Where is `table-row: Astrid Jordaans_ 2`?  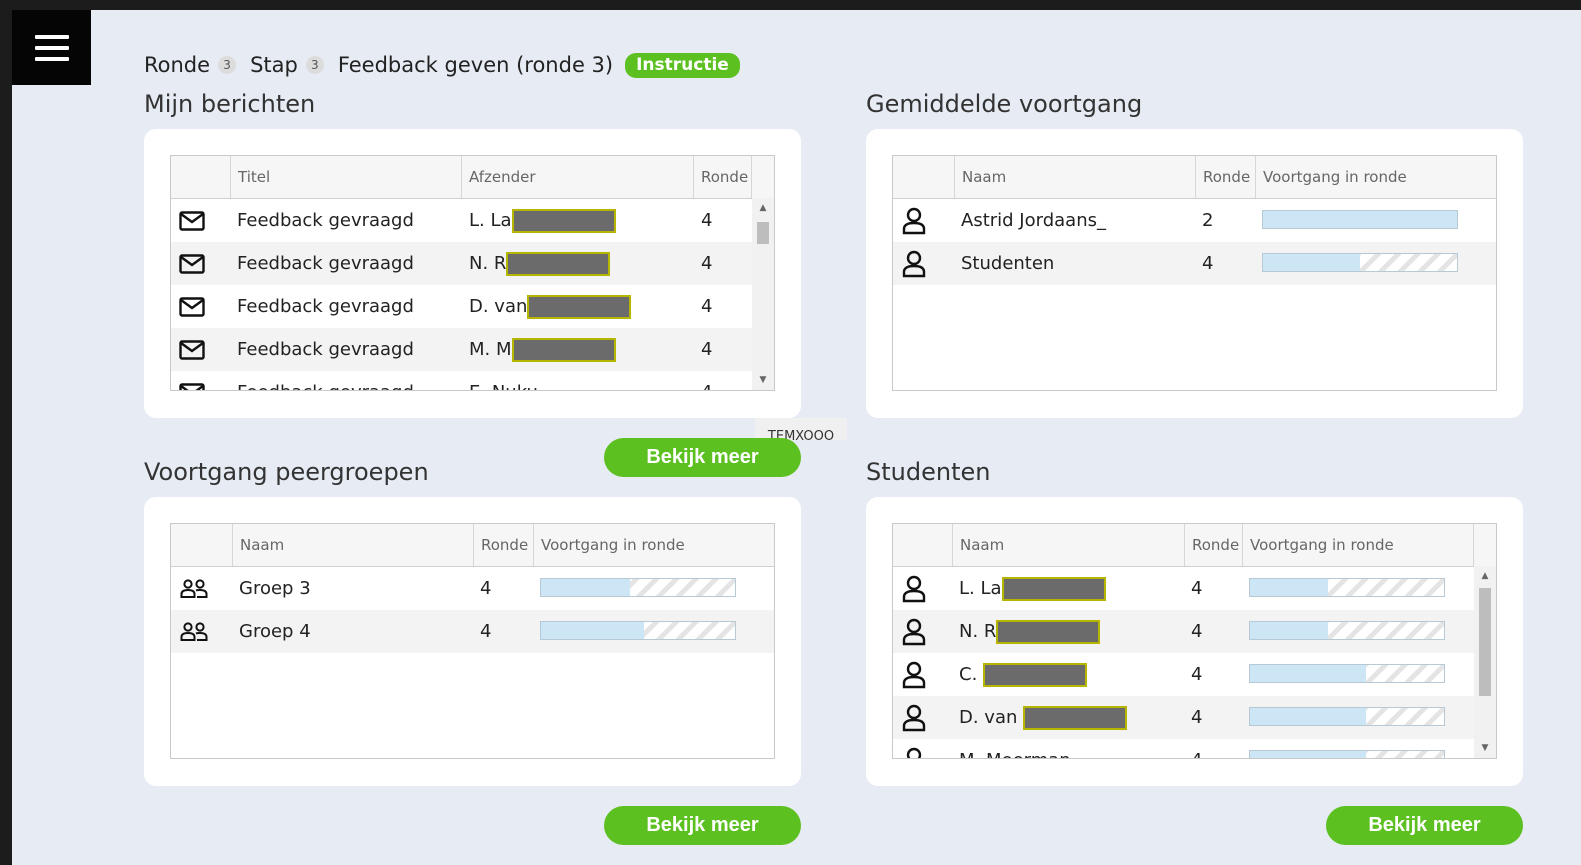 table-row: Astrid Jordaans_ 2 is located at coordinates (1194, 220).